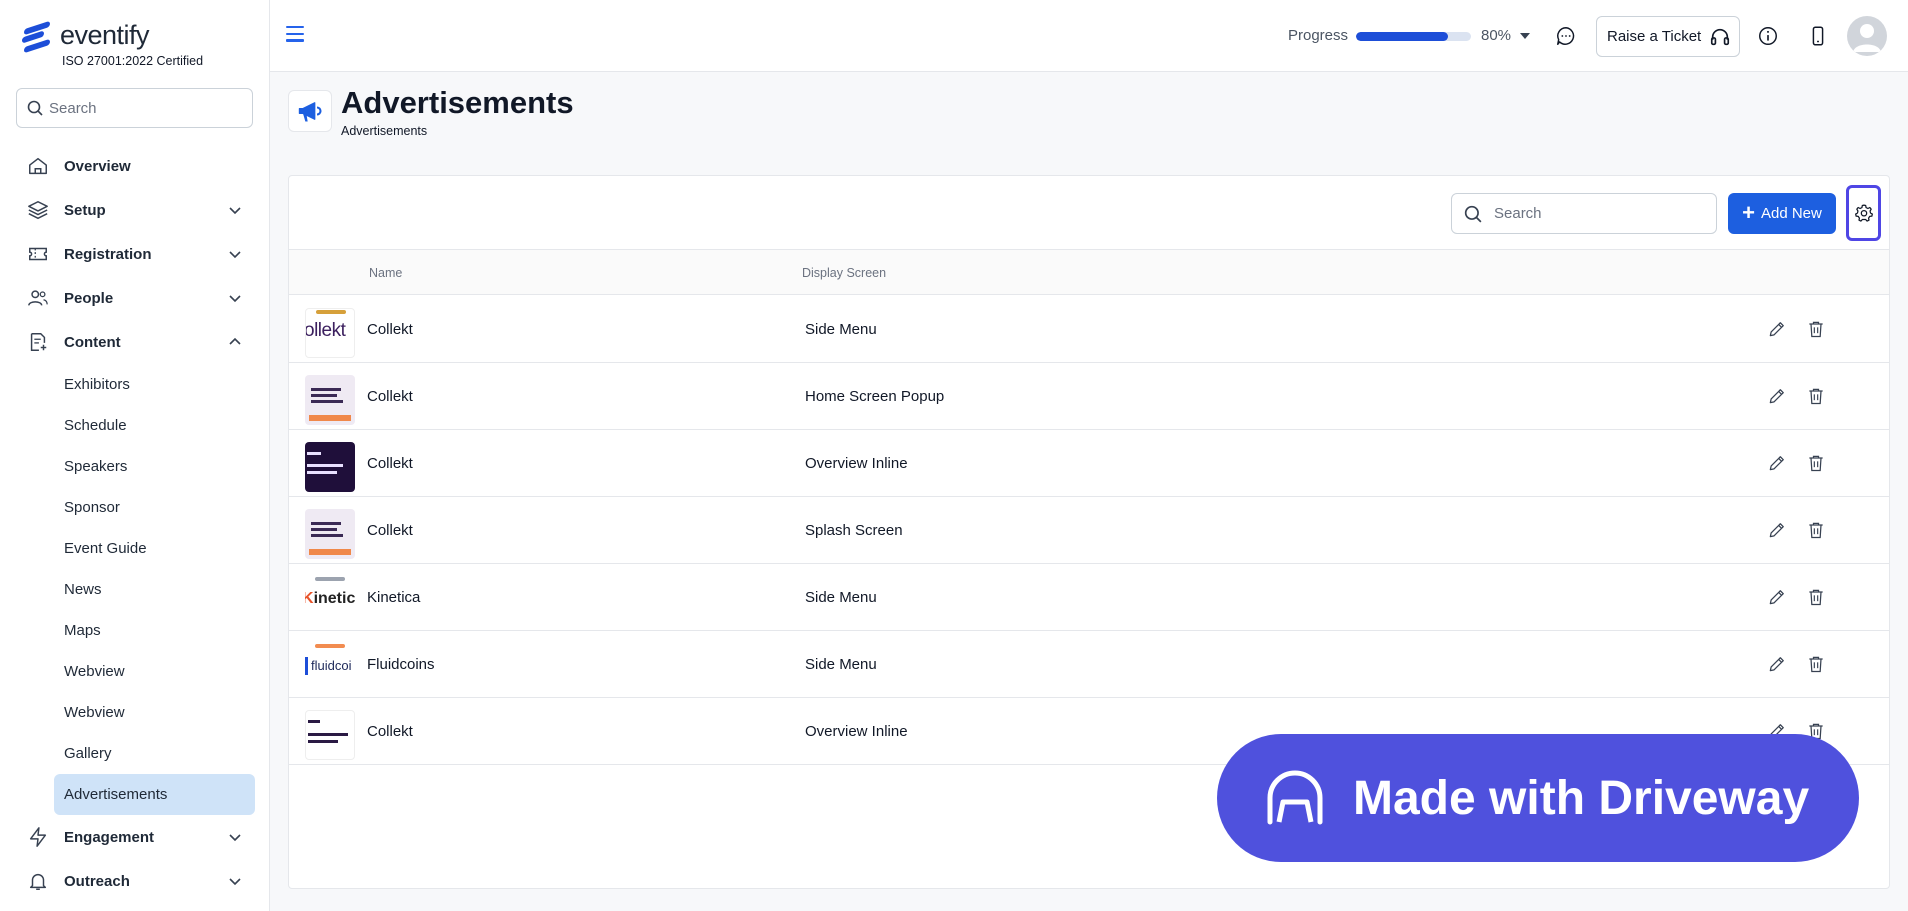 This screenshot has width=1908, height=911. I want to click on add-new-label: Add New, so click(1791, 213).